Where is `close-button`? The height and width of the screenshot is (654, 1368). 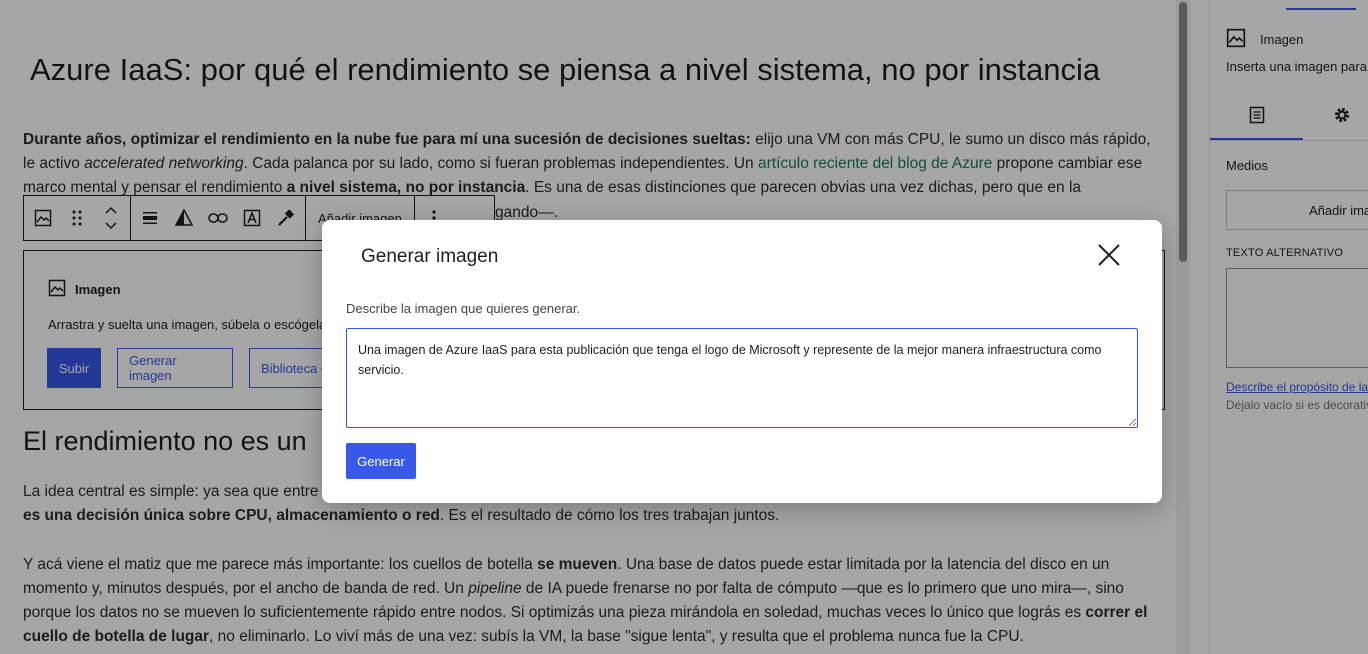 close-button is located at coordinates (1109, 255).